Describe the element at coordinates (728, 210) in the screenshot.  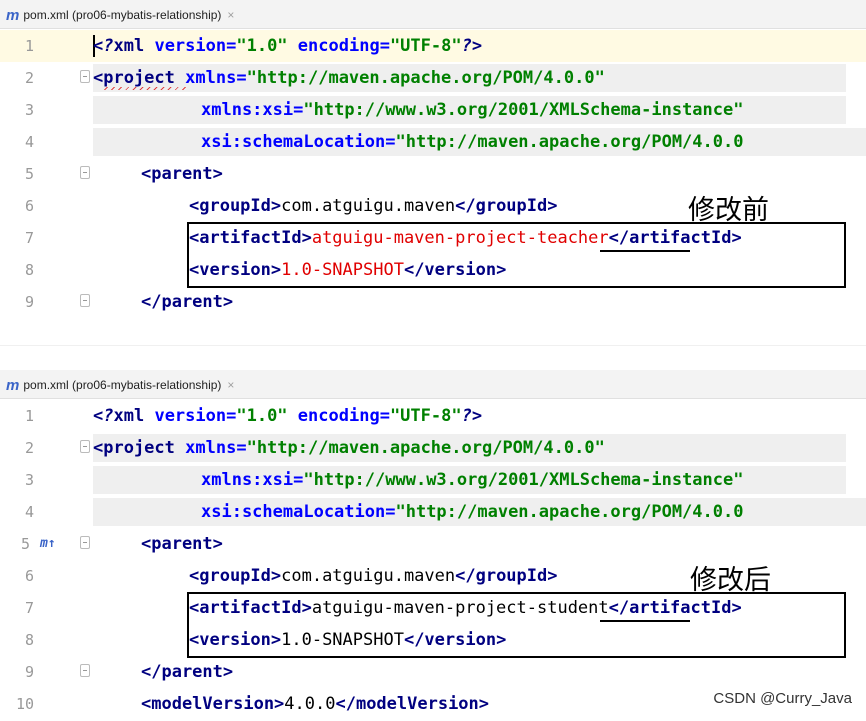
I see `annotation-label: 修改前` at that location.